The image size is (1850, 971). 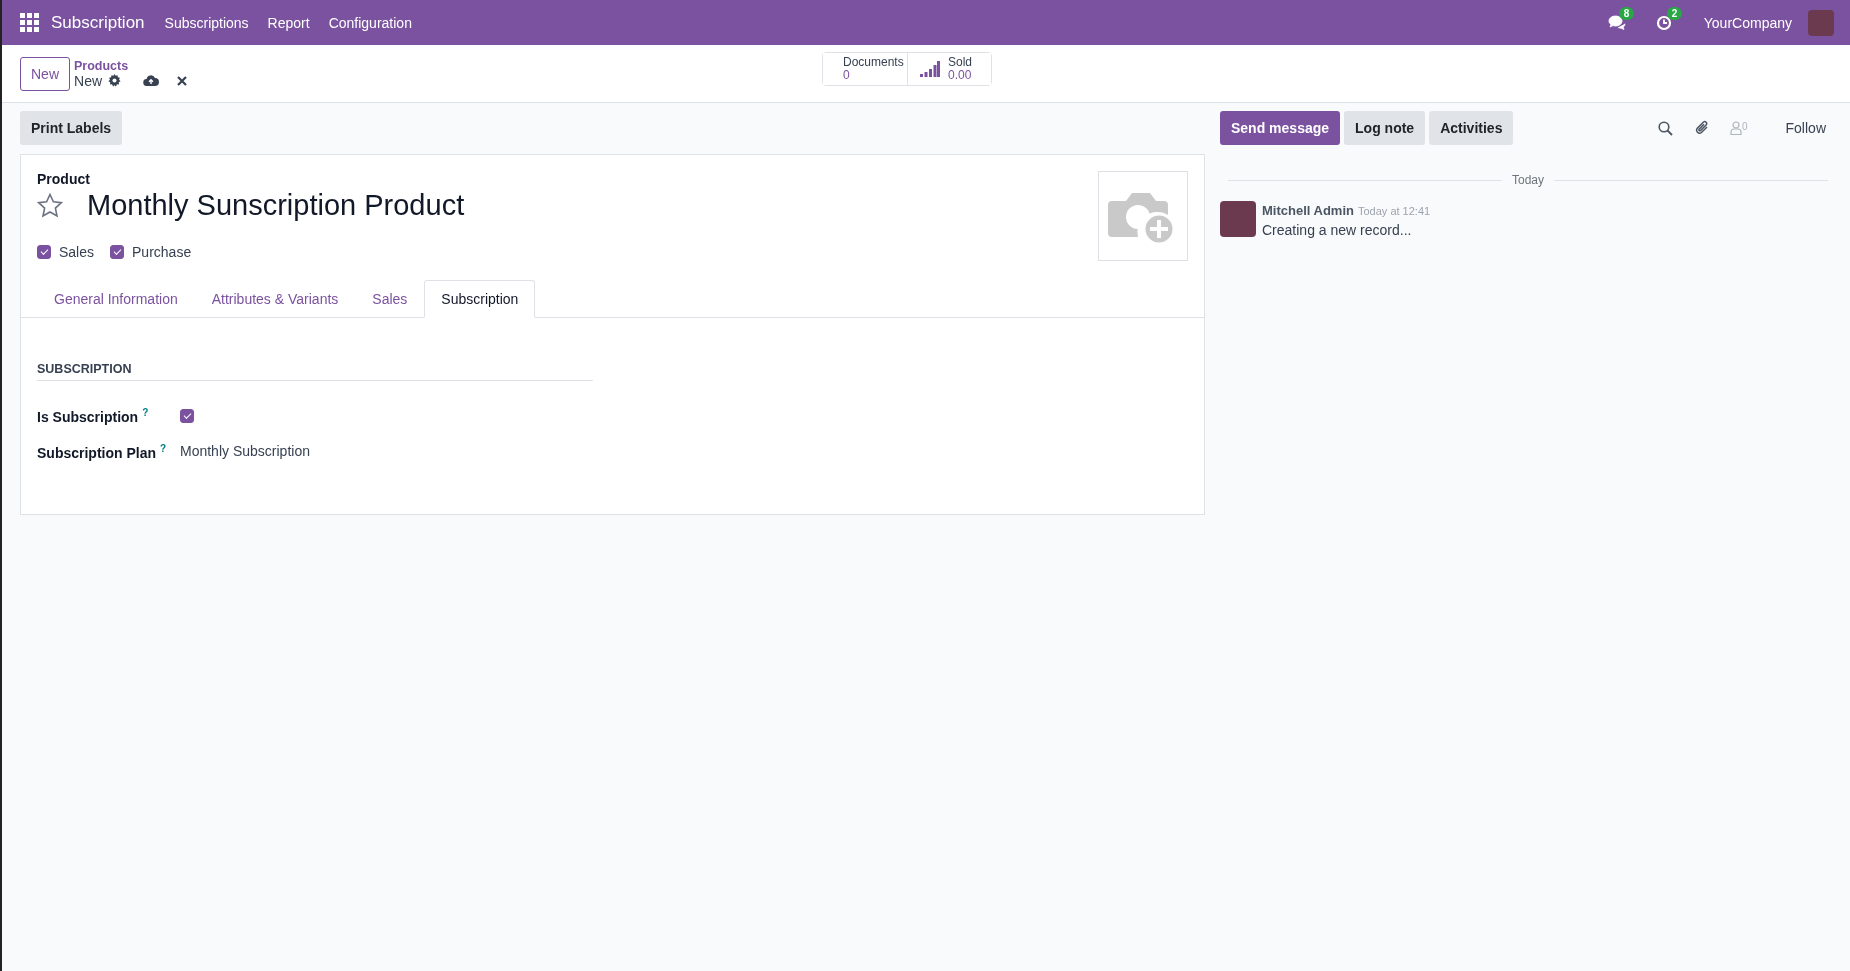 I want to click on checkbox-label: Sales, so click(x=77, y=252).